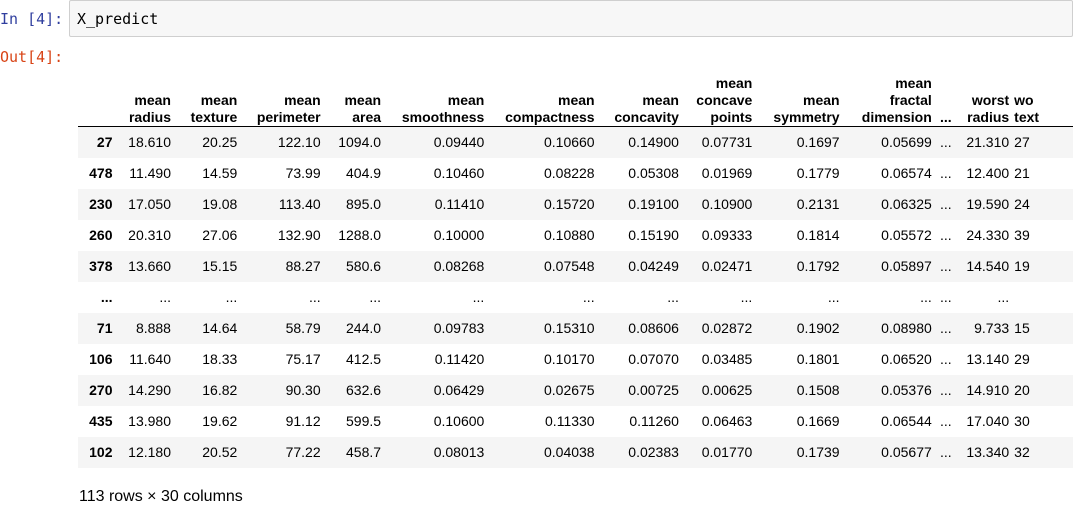  Describe the element at coordinates (571, 18) in the screenshot. I see `code-input-cell: X_predict` at that location.